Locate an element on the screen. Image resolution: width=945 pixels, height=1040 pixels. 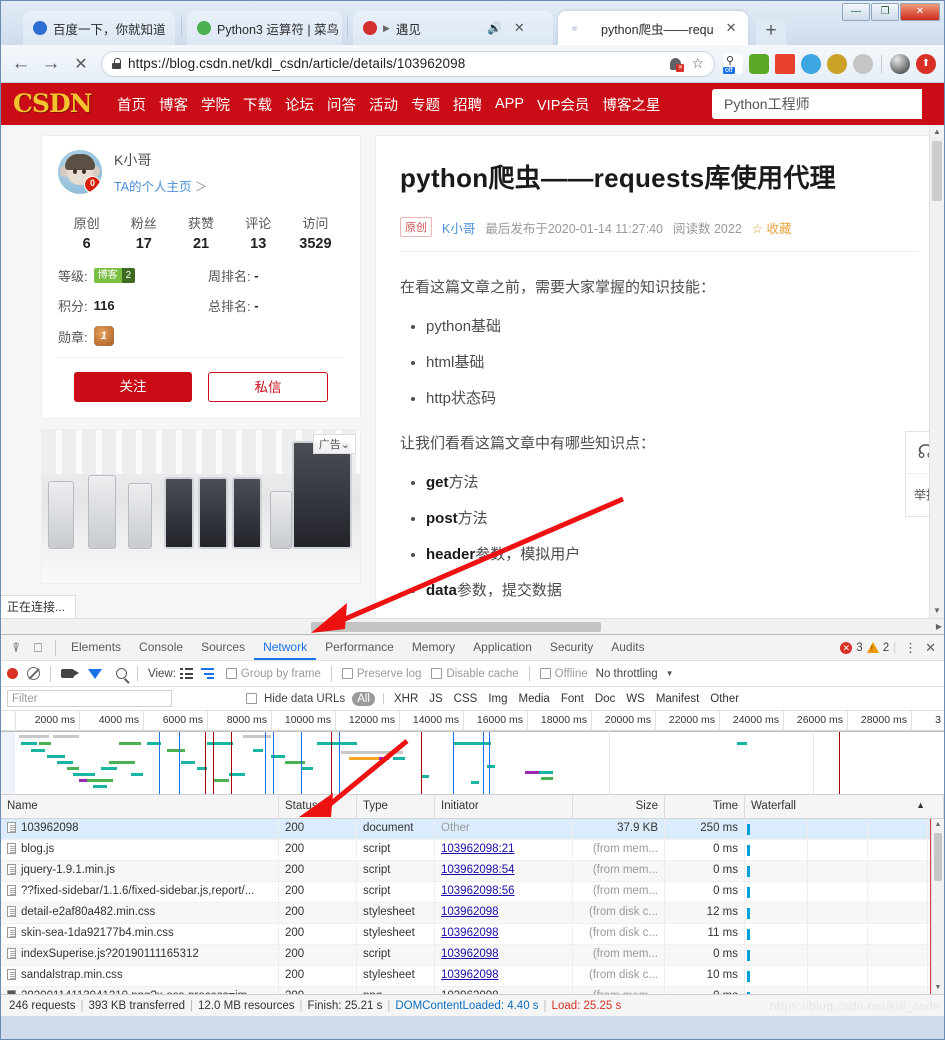
owl-extension-icon is located at coordinates (837, 63).